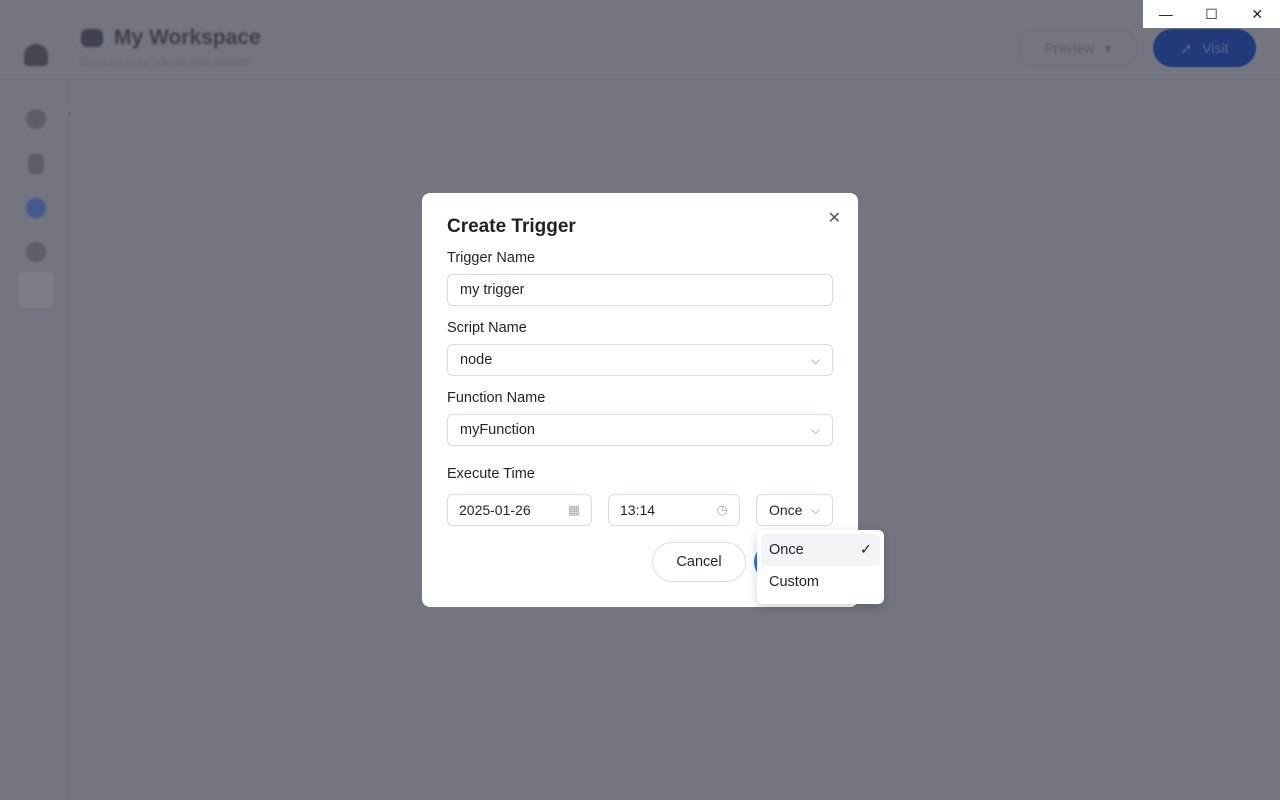  Describe the element at coordinates (492, 290) in the screenshot. I see `trigger-name-value: my trigger` at that location.